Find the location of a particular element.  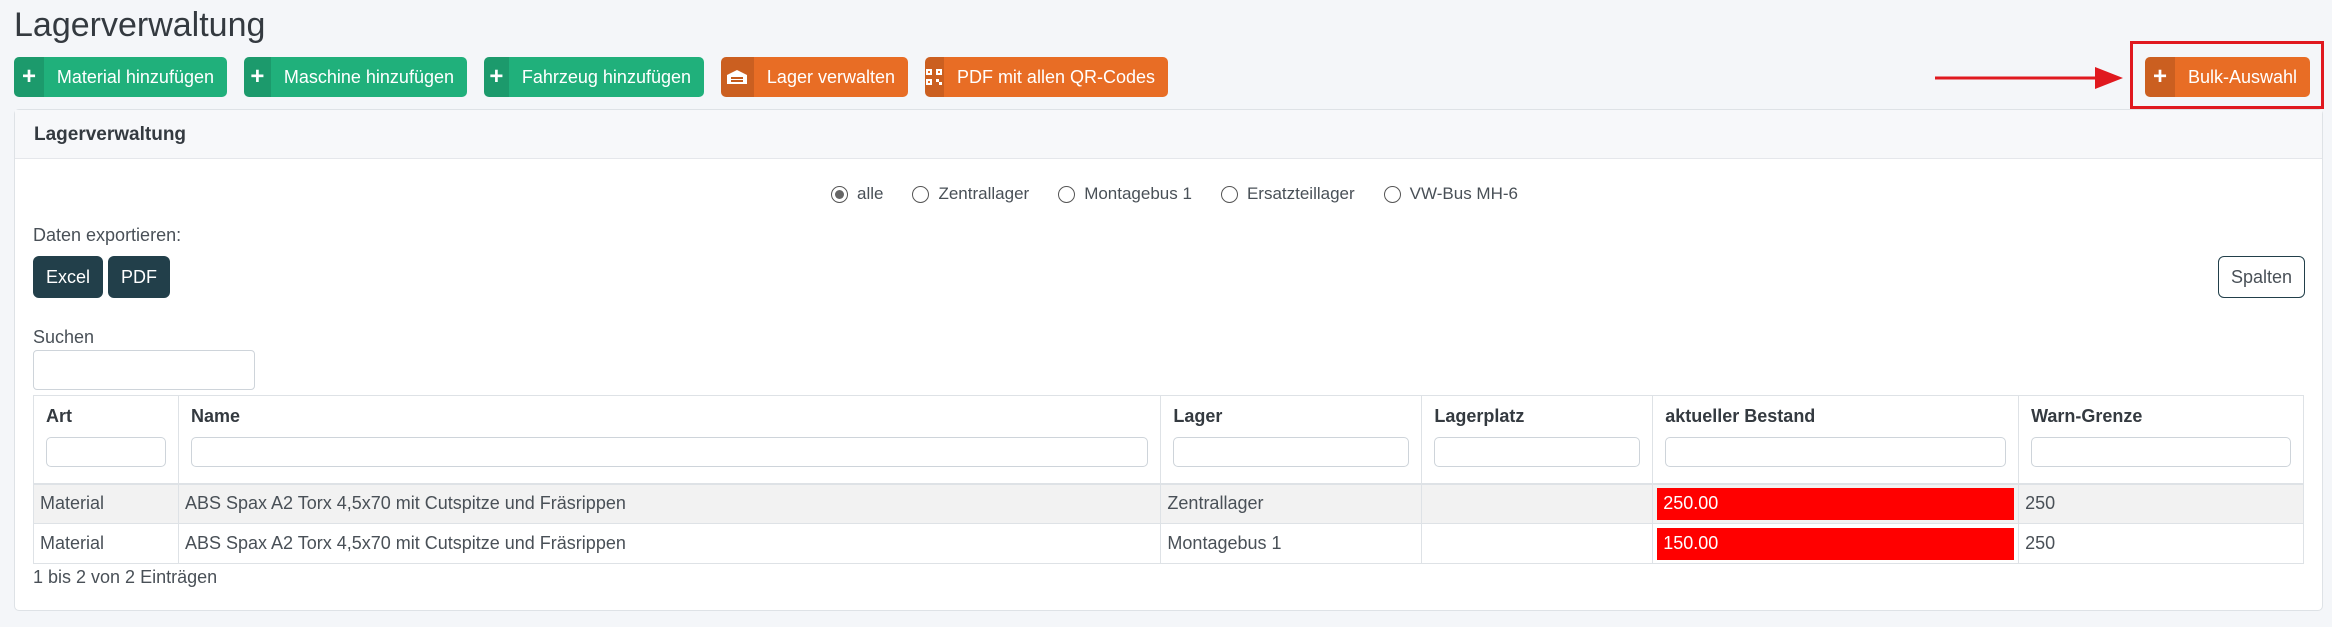

header-label: Warn-Grenze is located at coordinates (2087, 416).